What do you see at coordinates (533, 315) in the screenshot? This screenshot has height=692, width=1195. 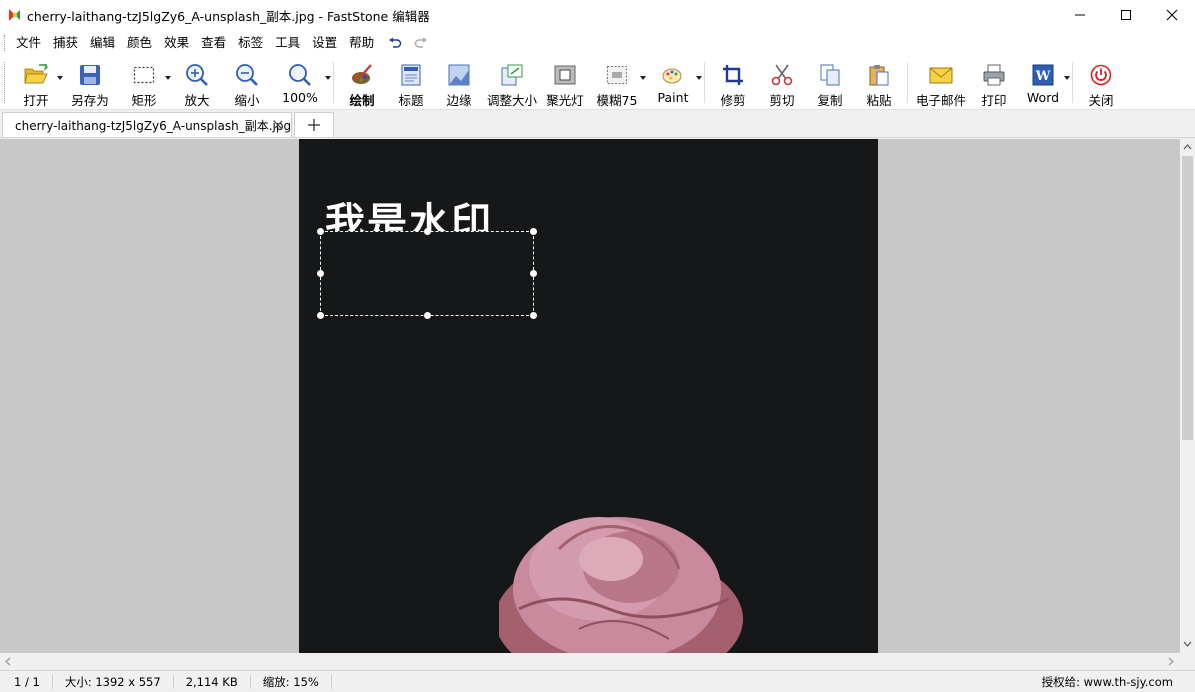 I see `resize-handle-bottom-right` at bounding box center [533, 315].